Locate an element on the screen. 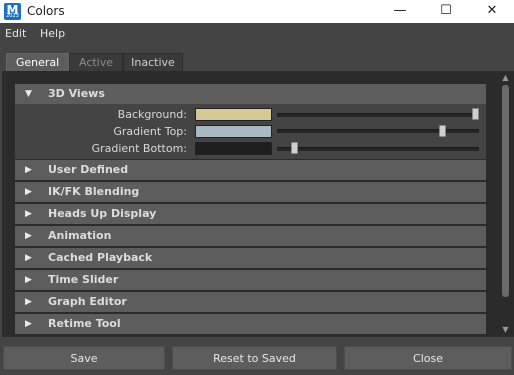  title-bar: M 2023 Colors — ☐ ✕ is located at coordinates (257, 11).